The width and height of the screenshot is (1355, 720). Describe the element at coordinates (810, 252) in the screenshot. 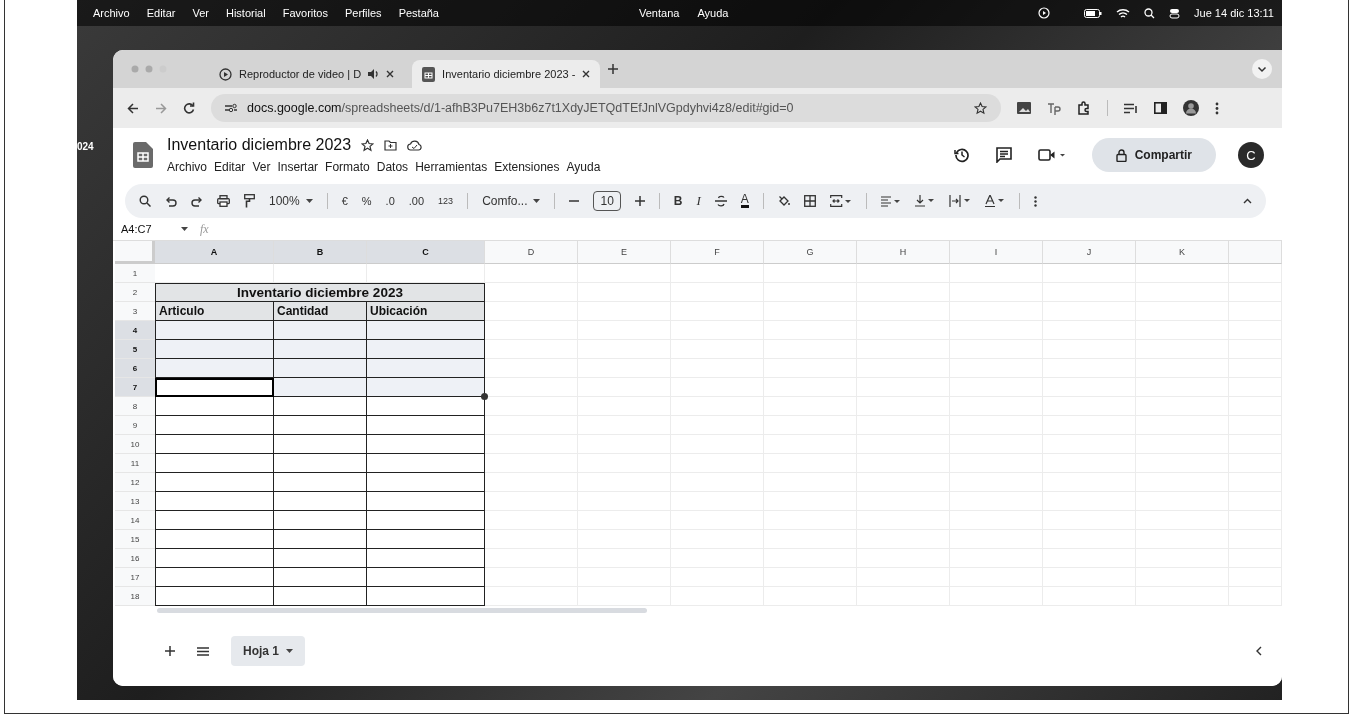

I see `column-header: G` at that location.